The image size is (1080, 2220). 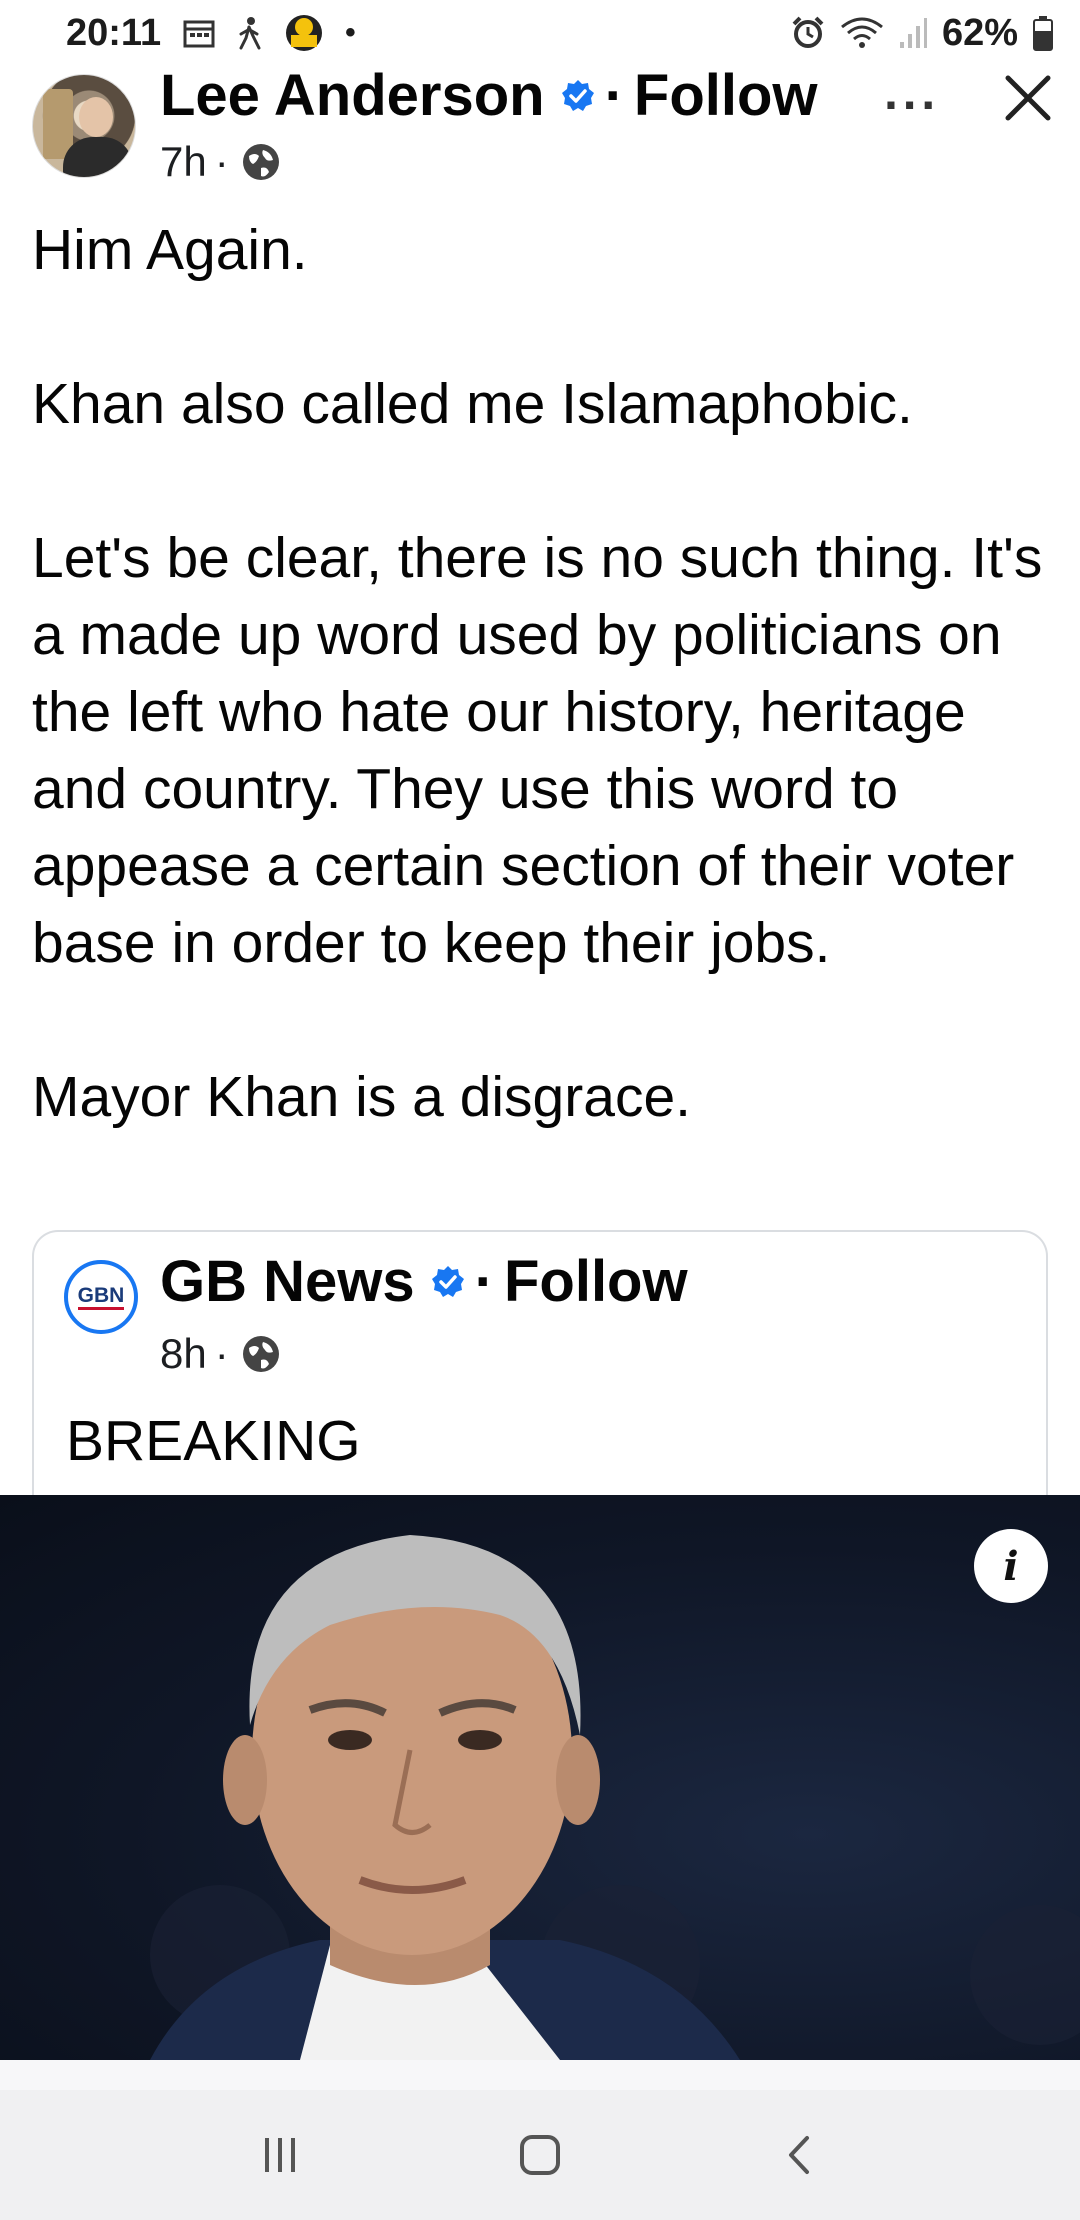 What do you see at coordinates (540, 33) in the screenshot?
I see `status-bar: 20:11 • 62%` at bounding box center [540, 33].